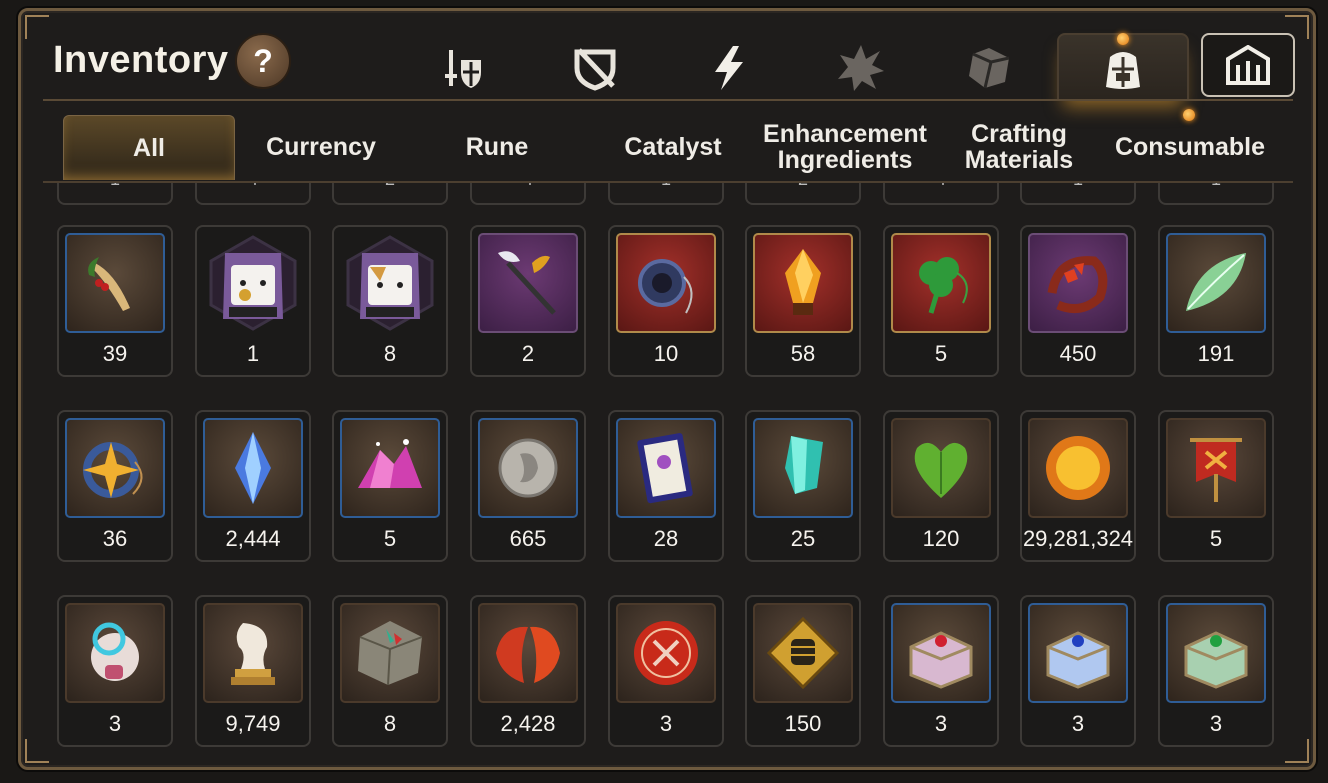 The width and height of the screenshot is (1328, 783). I want to click on cube-icon, so click(989, 68).